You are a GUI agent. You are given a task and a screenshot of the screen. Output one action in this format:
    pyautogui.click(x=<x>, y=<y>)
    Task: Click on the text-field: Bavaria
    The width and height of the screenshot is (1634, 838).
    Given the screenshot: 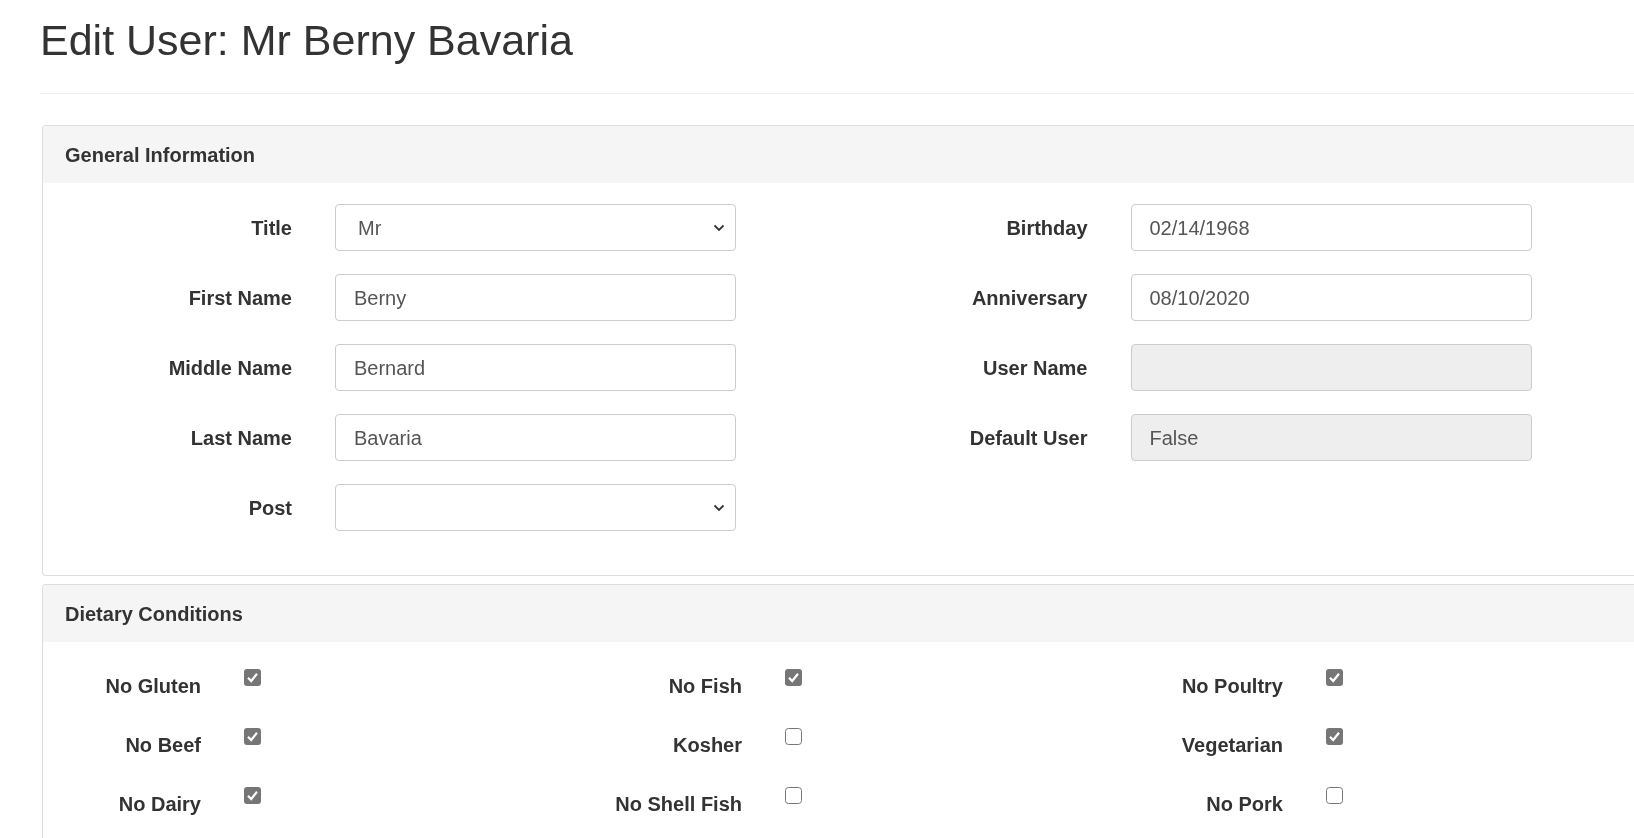 What is the action you would take?
    pyautogui.click(x=535, y=437)
    